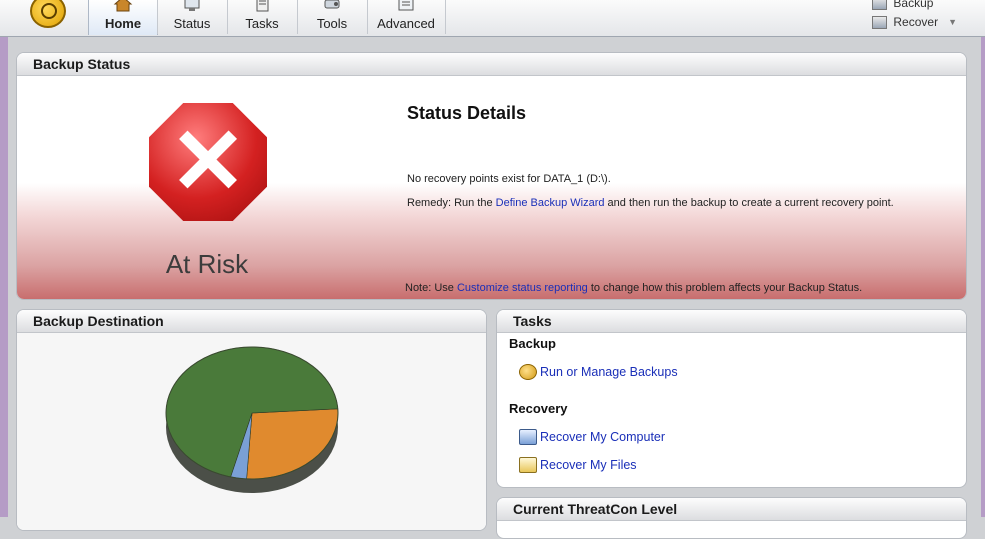  I want to click on threatcon-title: Current ThreatCon Level, so click(731, 509).